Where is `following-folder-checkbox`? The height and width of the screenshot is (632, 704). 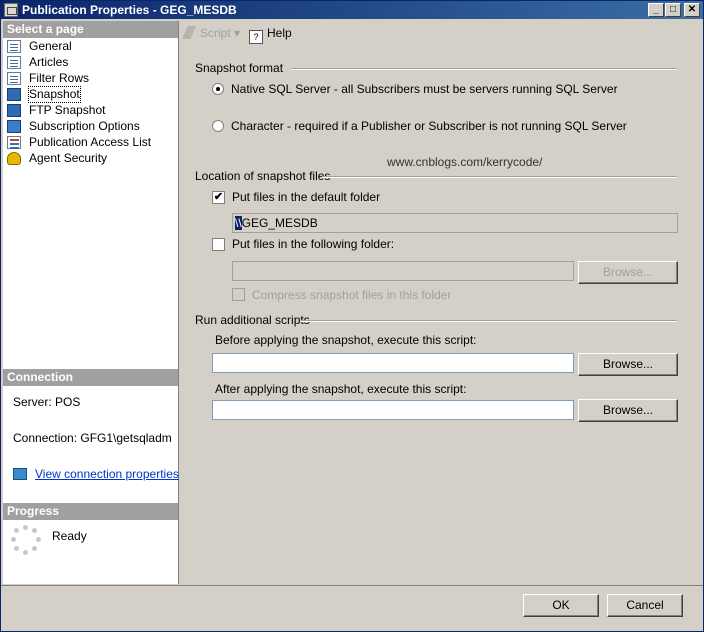
following-folder-checkbox is located at coordinates (218, 244).